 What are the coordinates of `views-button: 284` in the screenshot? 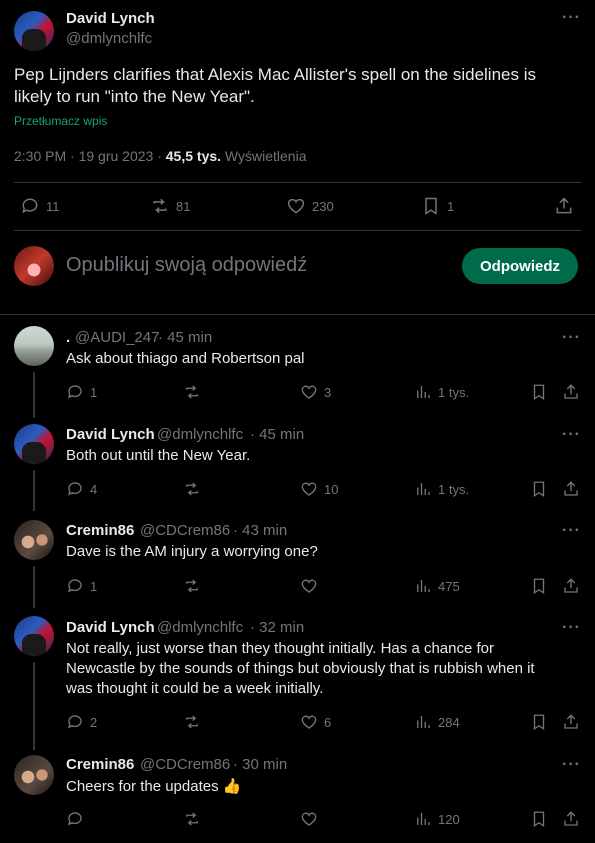 It's located at (437, 722).